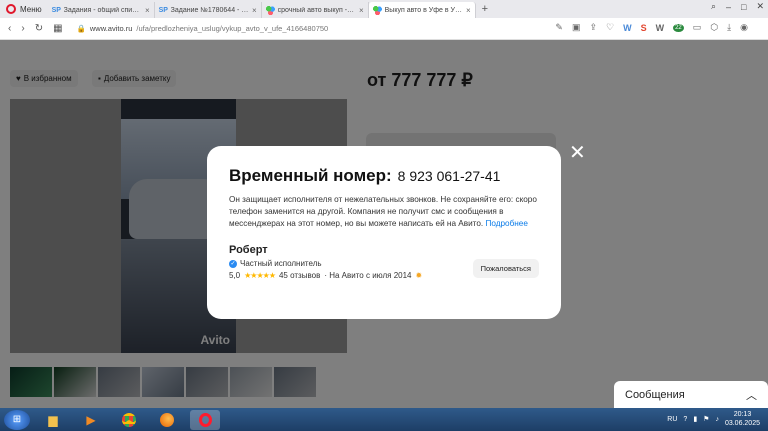 This screenshot has width=768, height=431. I want to click on minimize-icon: –, so click(728, 7).